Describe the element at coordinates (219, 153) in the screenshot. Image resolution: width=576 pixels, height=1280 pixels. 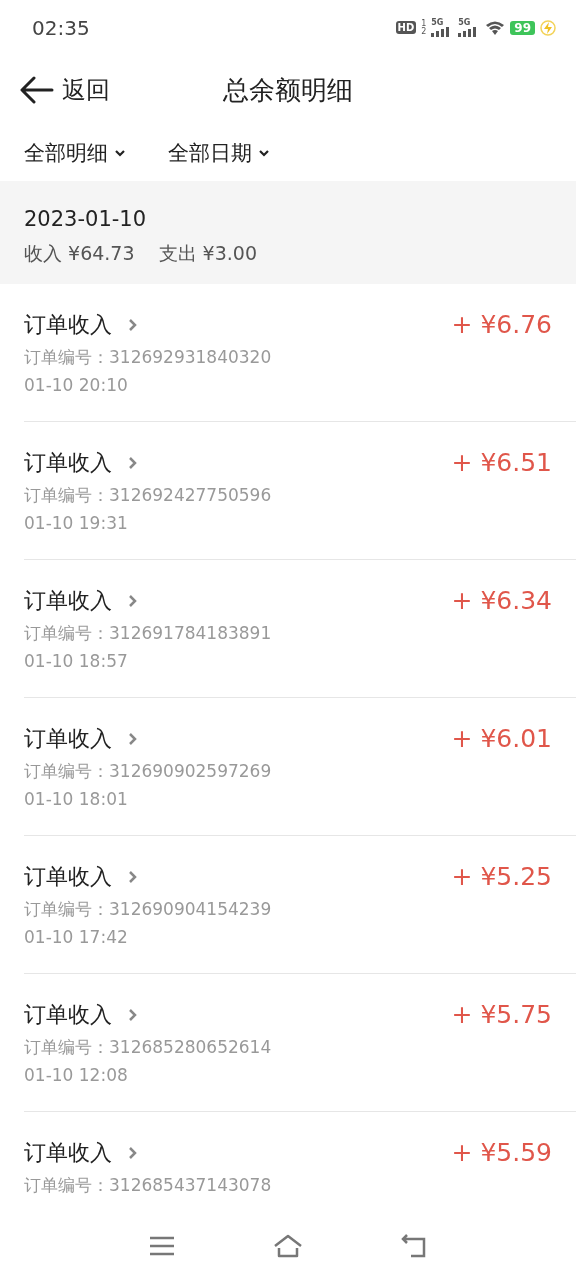
I see `filter-dropdown: 全部日期` at that location.